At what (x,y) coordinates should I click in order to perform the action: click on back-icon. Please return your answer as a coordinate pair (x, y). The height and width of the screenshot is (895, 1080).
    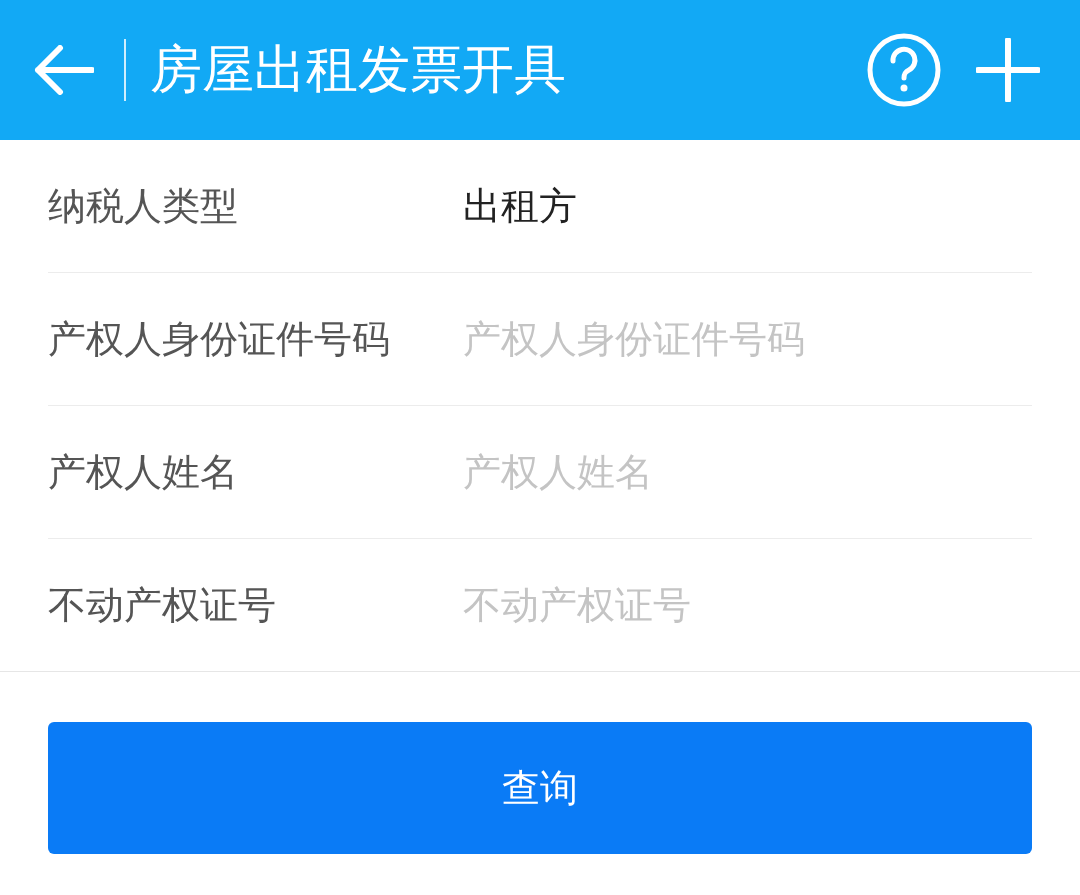
    Looking at the image, I should click on (64, 70).